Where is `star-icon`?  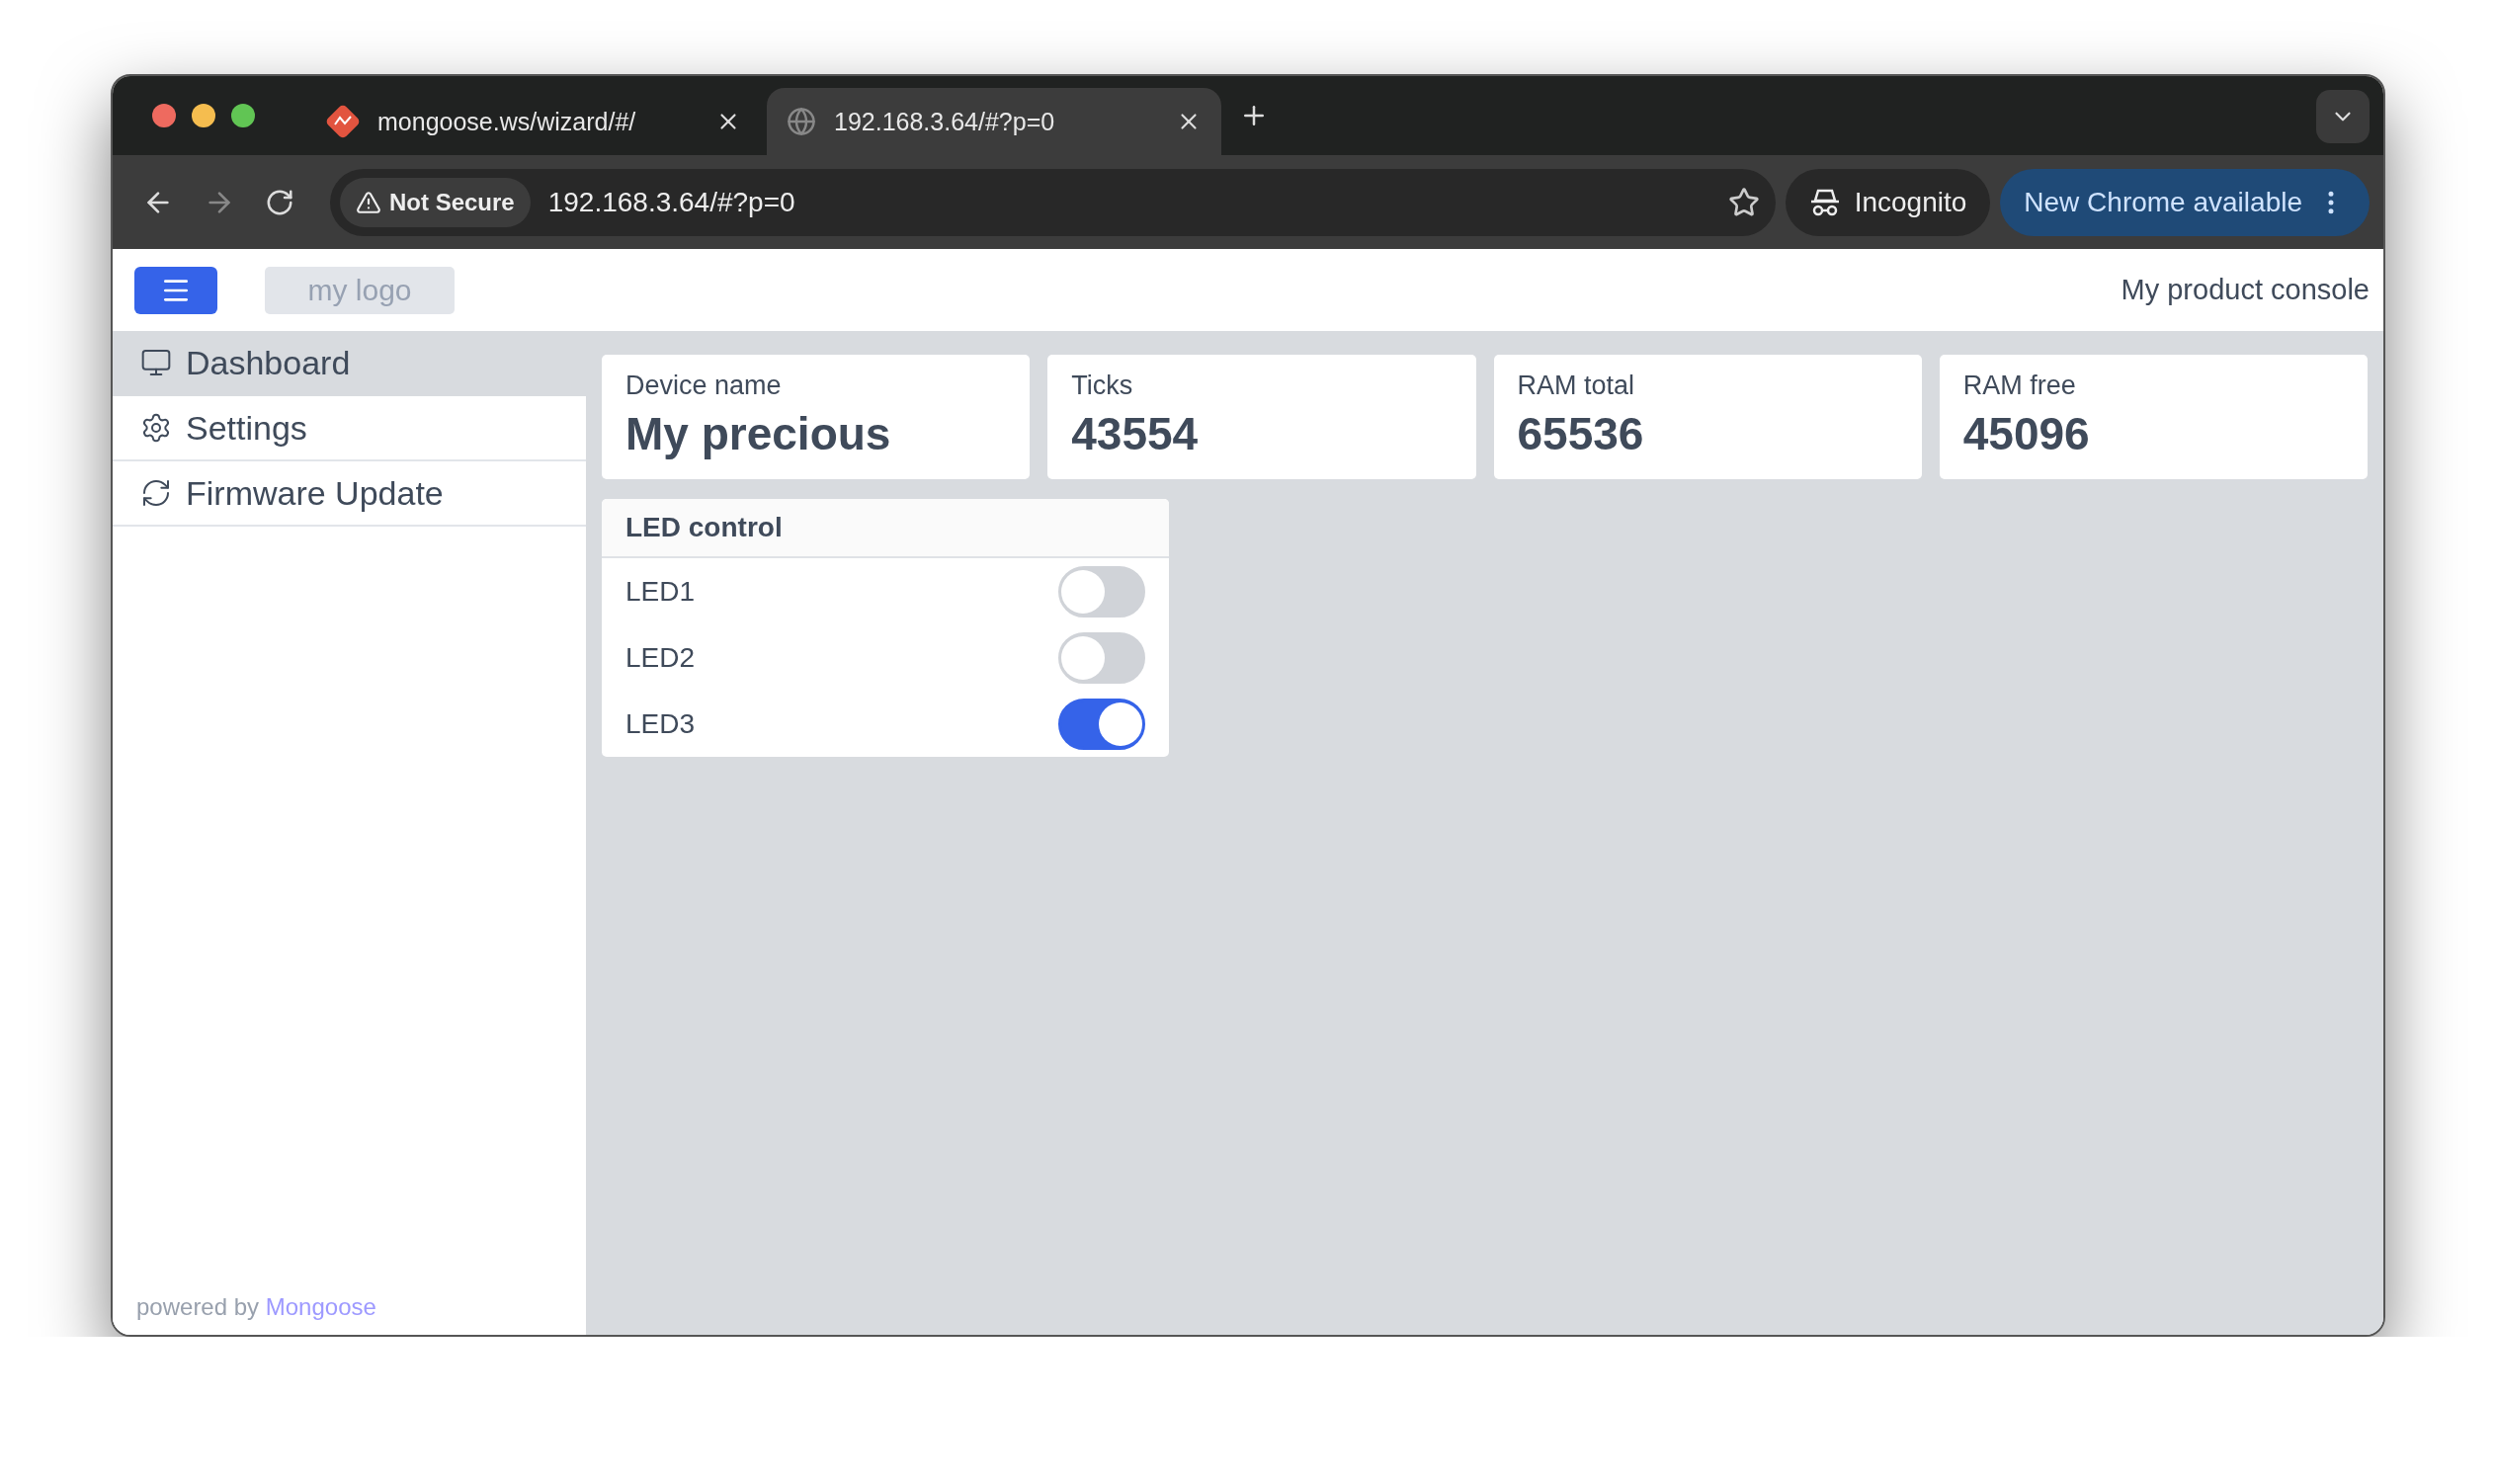
star-icon is located at coordinates (1744, 202).